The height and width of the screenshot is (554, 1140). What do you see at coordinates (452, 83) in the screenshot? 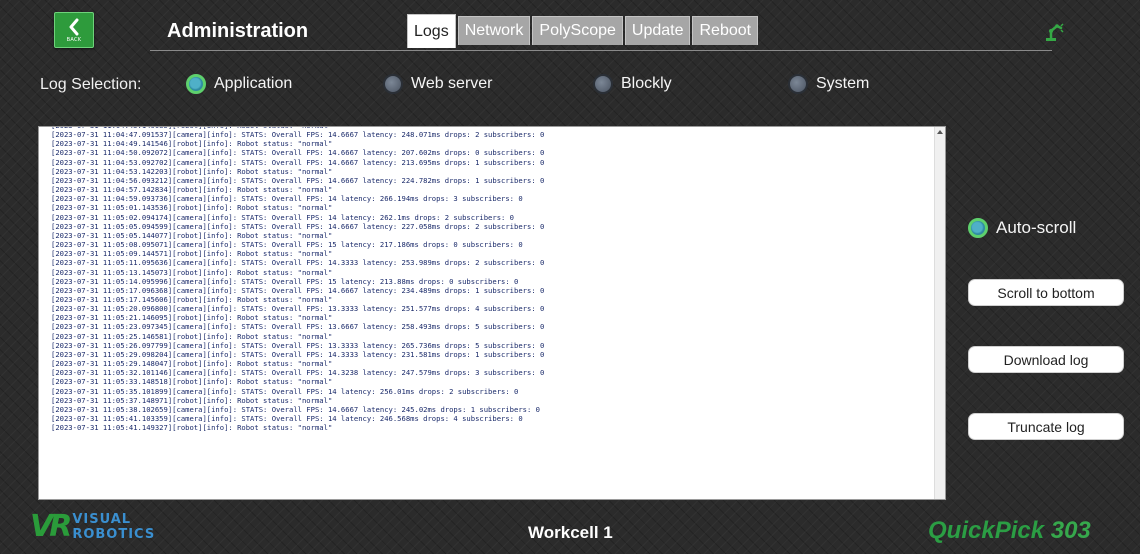
I see `radio-label: Web server` at bounding box center [452, 83].